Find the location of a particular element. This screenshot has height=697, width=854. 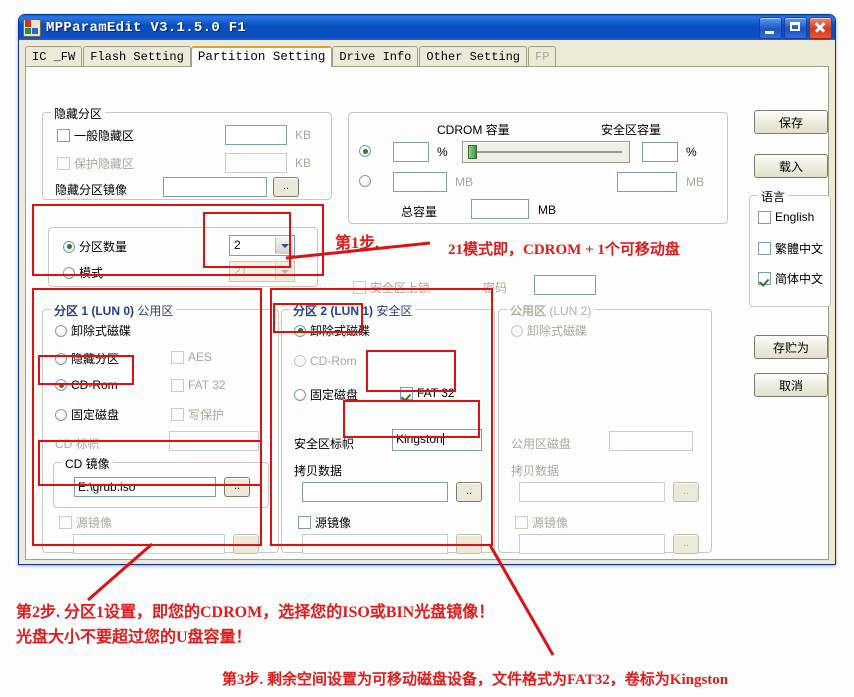

minimize-icon is located at coordinates (770, 28).